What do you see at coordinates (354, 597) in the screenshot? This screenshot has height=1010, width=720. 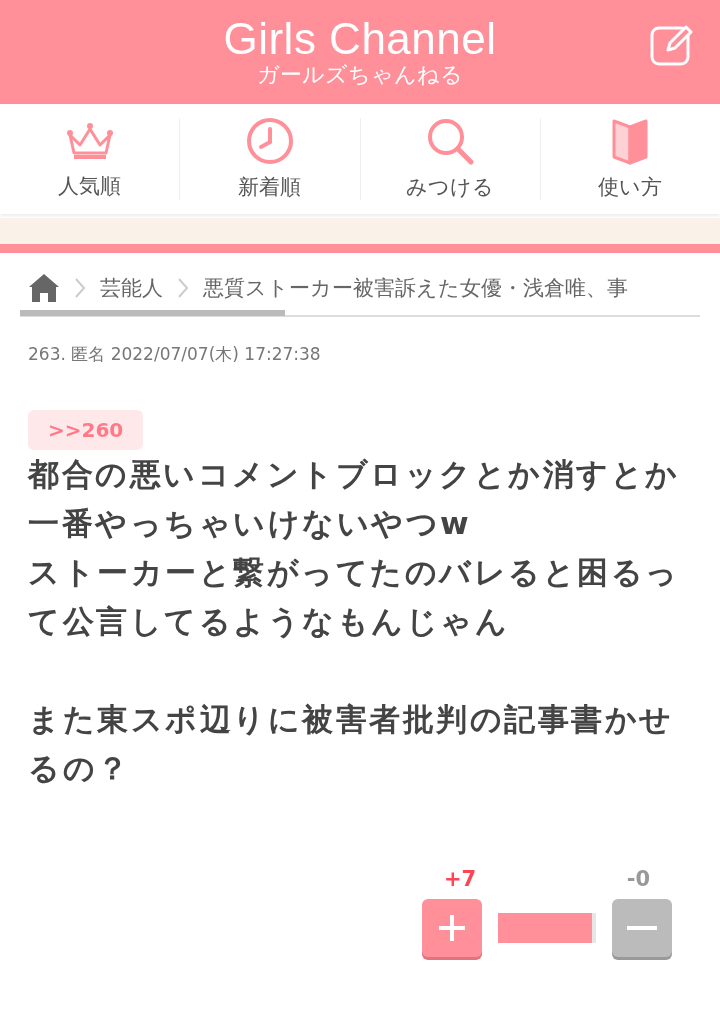 I see `comment-text: ストーカーと繋がってたのバレると困るって公言してるようなもんじゃん` at bounding box center [354, 597].